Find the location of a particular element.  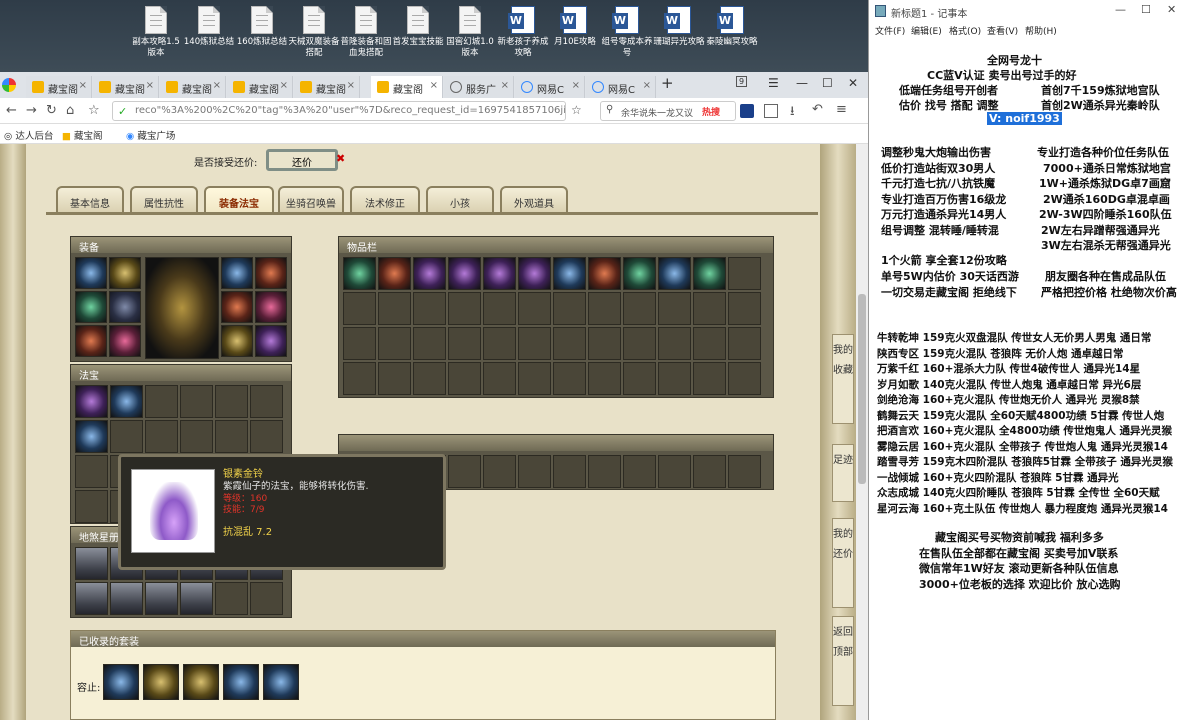

back-icon: ← is located at coordinates (11, 110).